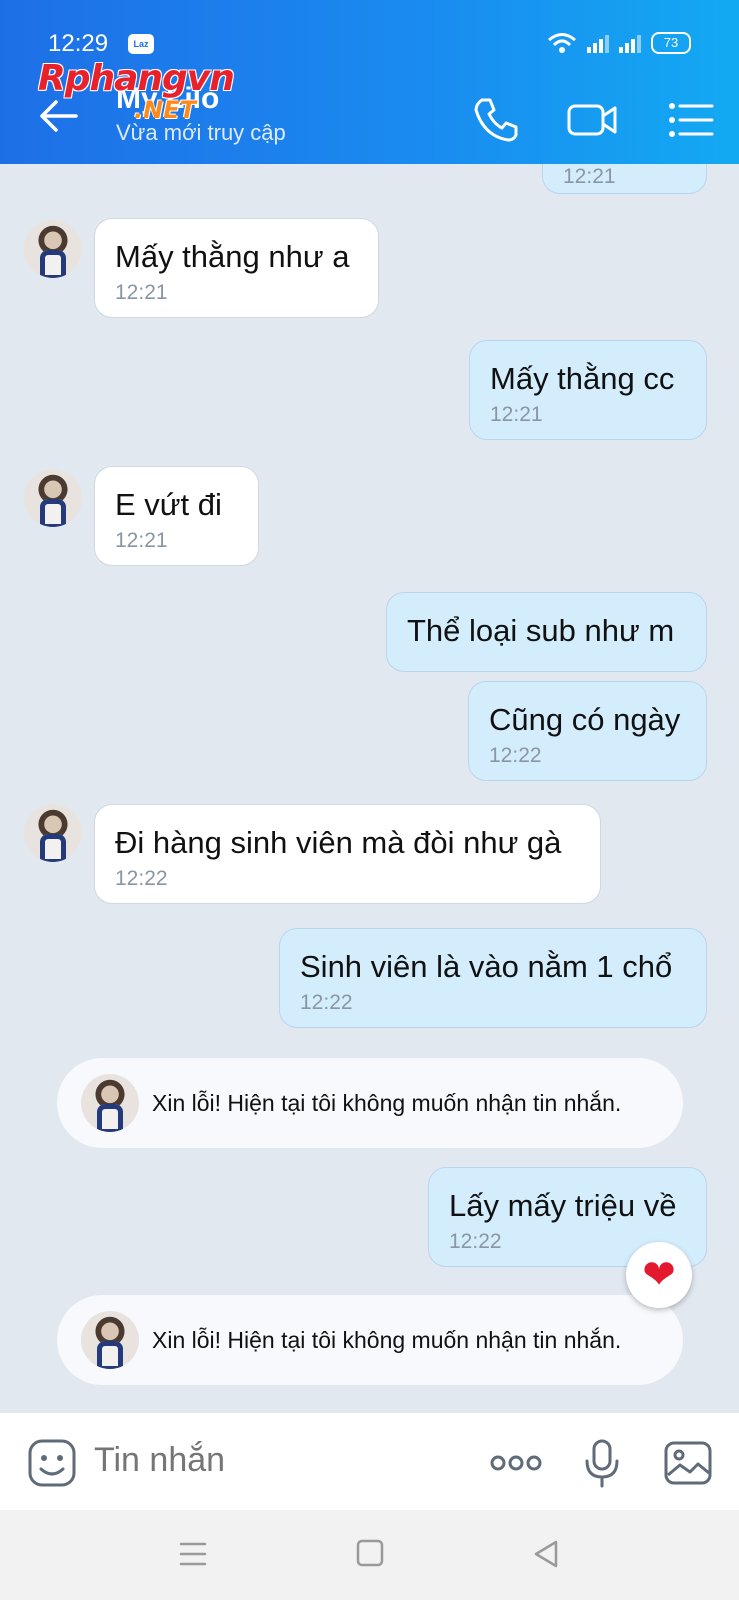  Describe the element at coordinates (369, 45) in the screenshot. I see `status-bar: 12:29 Laz 73` at that location.